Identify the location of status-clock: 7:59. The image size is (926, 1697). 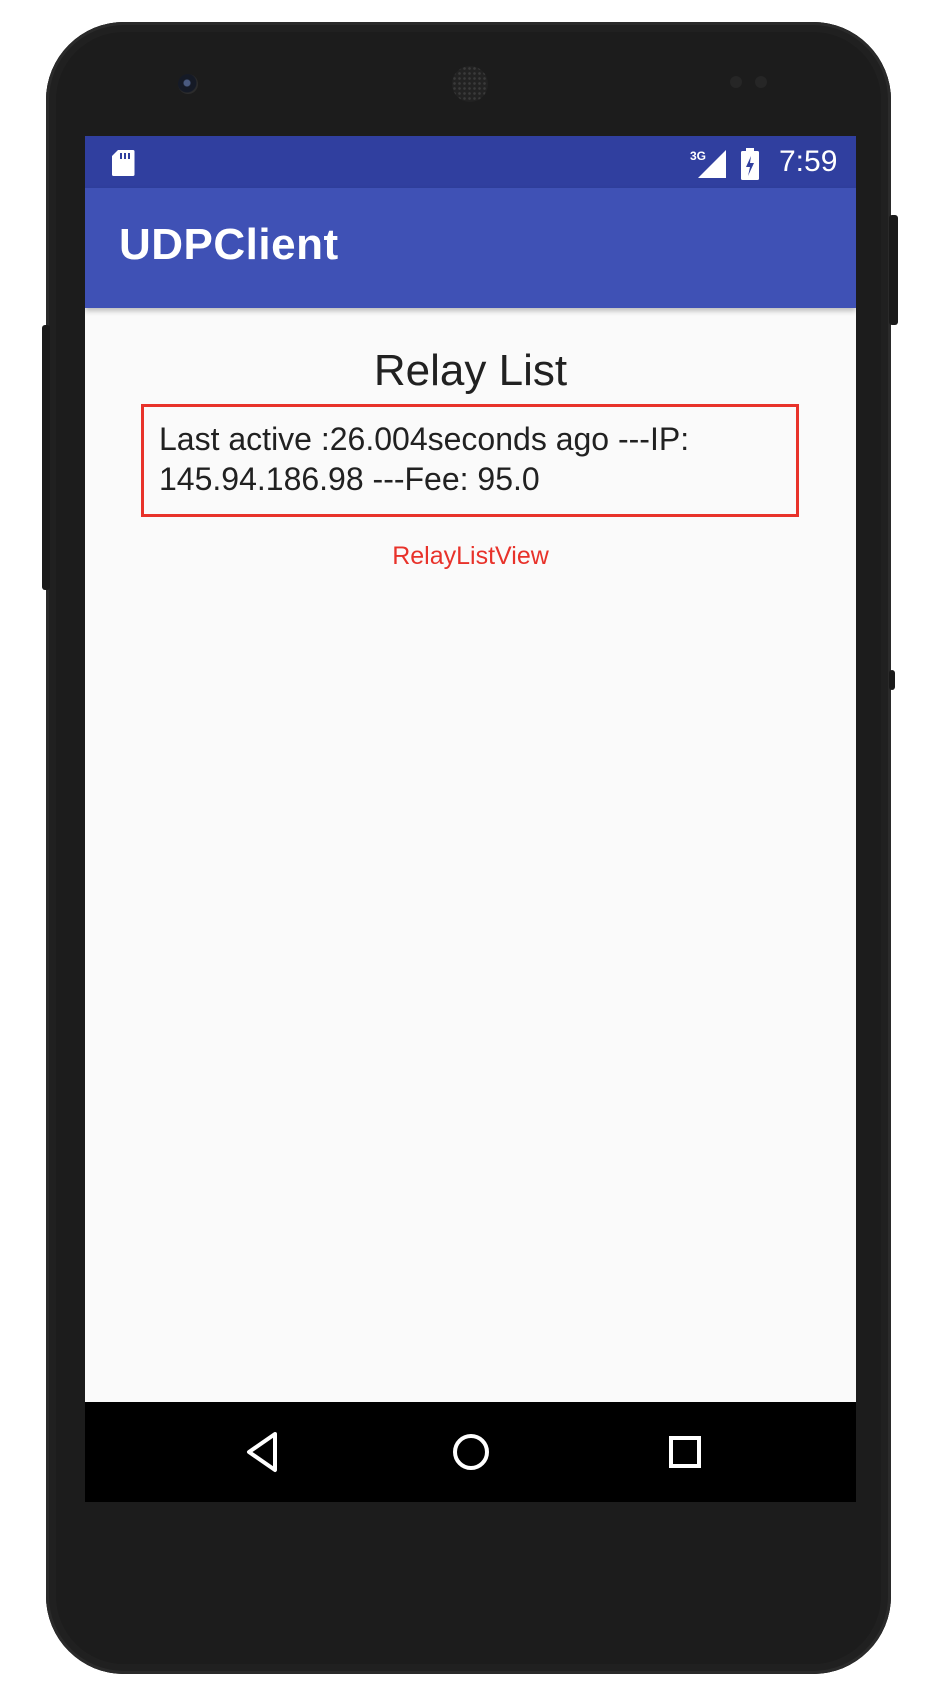
(808, 161).